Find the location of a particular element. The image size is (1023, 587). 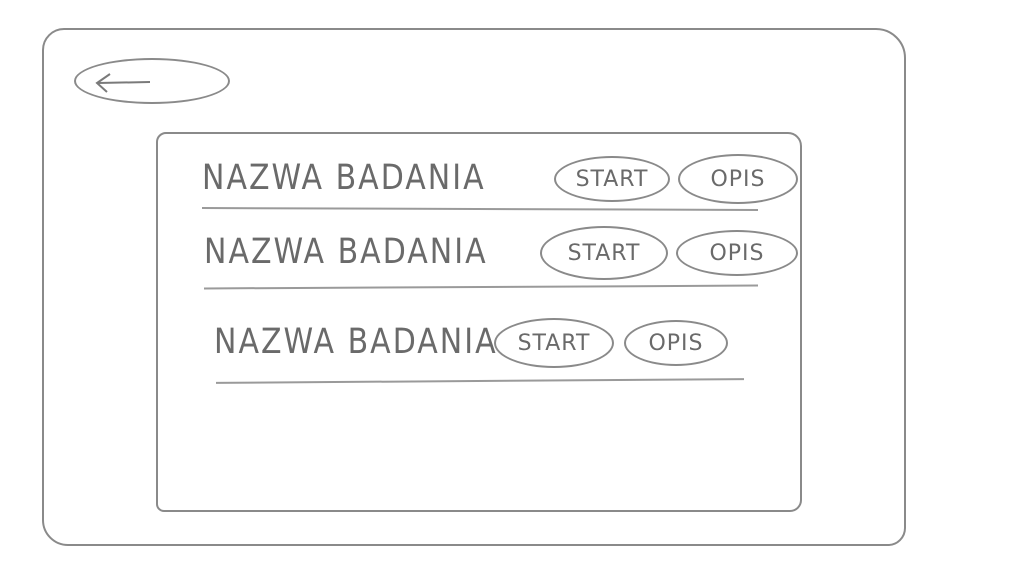

back-button is located at coordinates (152, 81).